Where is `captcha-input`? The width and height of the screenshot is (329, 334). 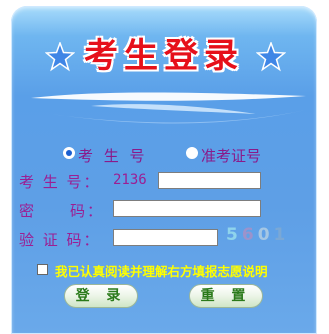
captcha-input is located at coordinates (165, 237).